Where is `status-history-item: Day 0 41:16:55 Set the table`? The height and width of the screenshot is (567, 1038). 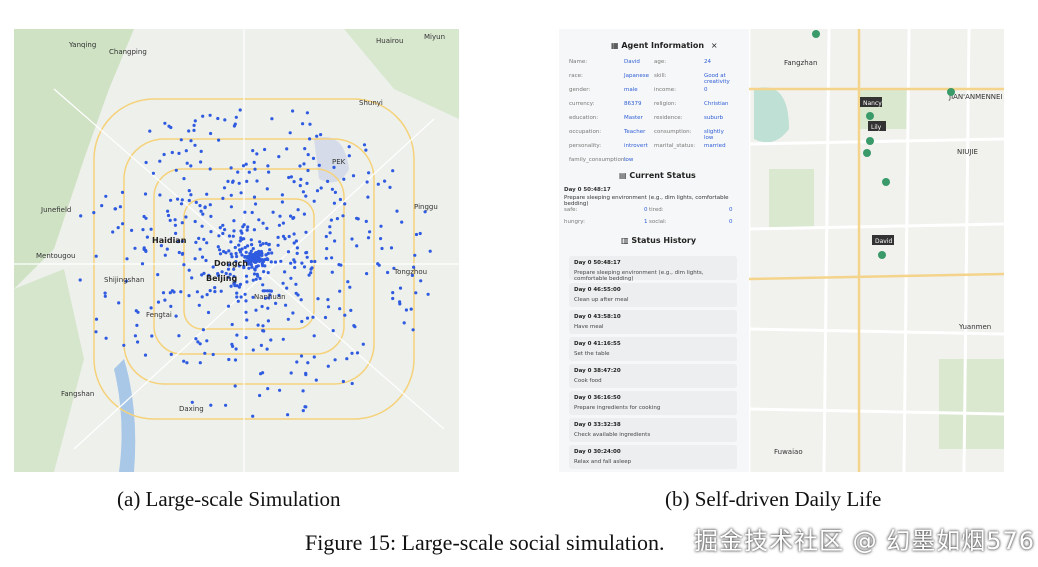
status-history-item: Day 0 41:16:55 Set the table is located at coordinates (653, 349).